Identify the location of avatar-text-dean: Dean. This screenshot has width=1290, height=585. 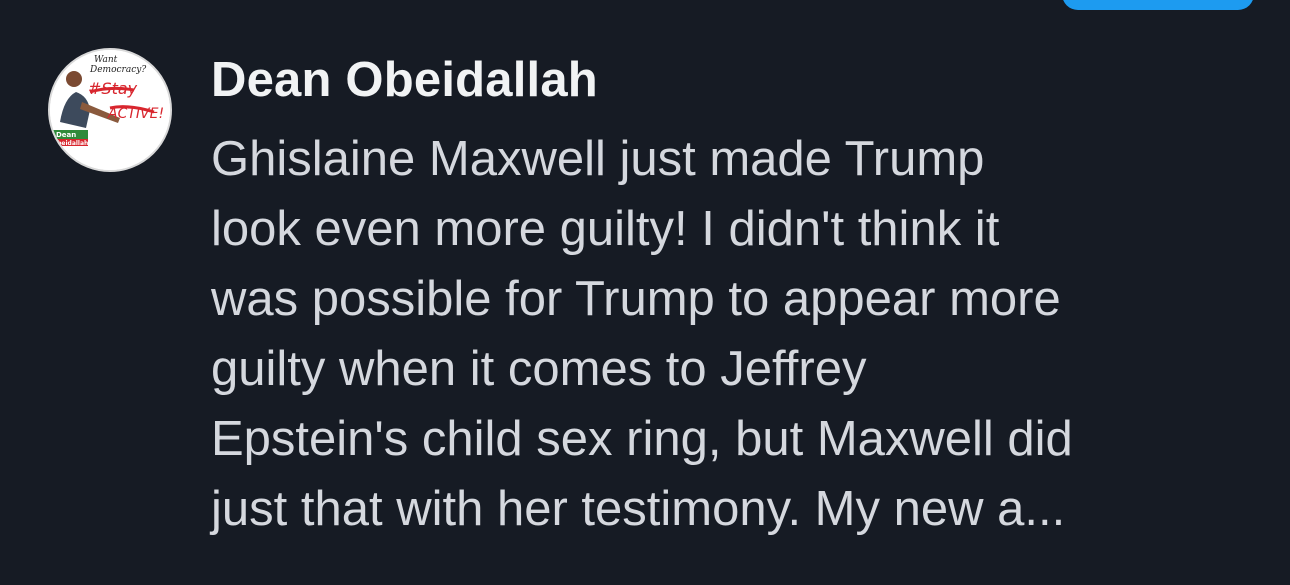
(66, 135).